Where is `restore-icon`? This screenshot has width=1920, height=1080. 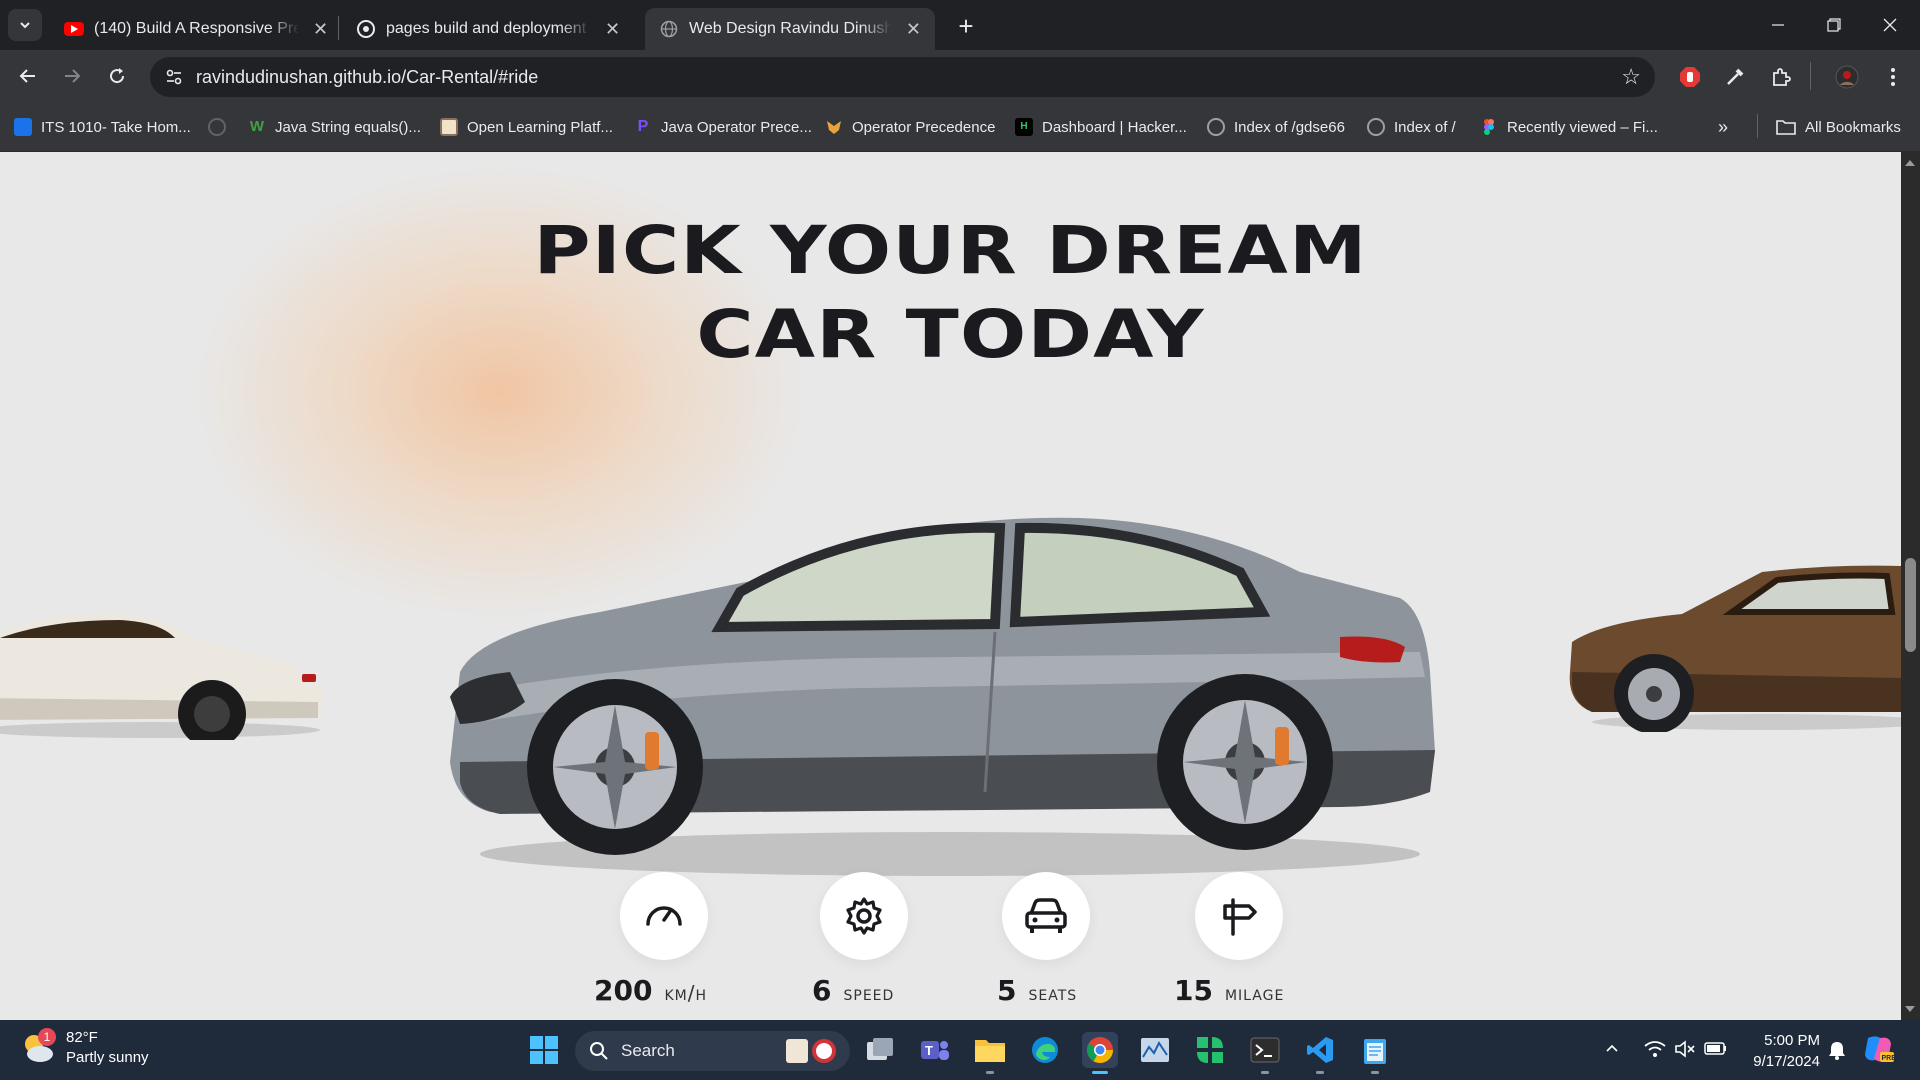 restore-icon is located at coordinates (1834, 25).